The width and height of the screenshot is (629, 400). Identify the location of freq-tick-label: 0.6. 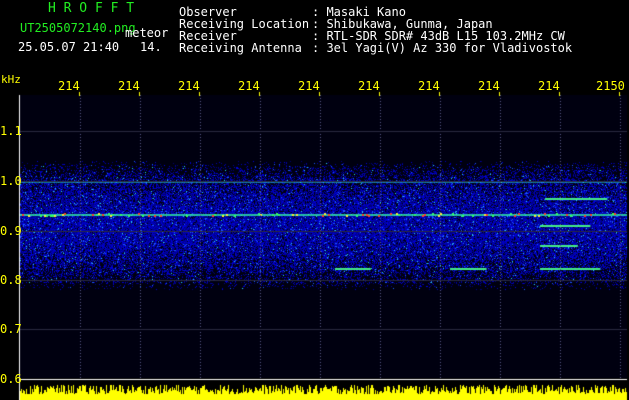
(11, 379).